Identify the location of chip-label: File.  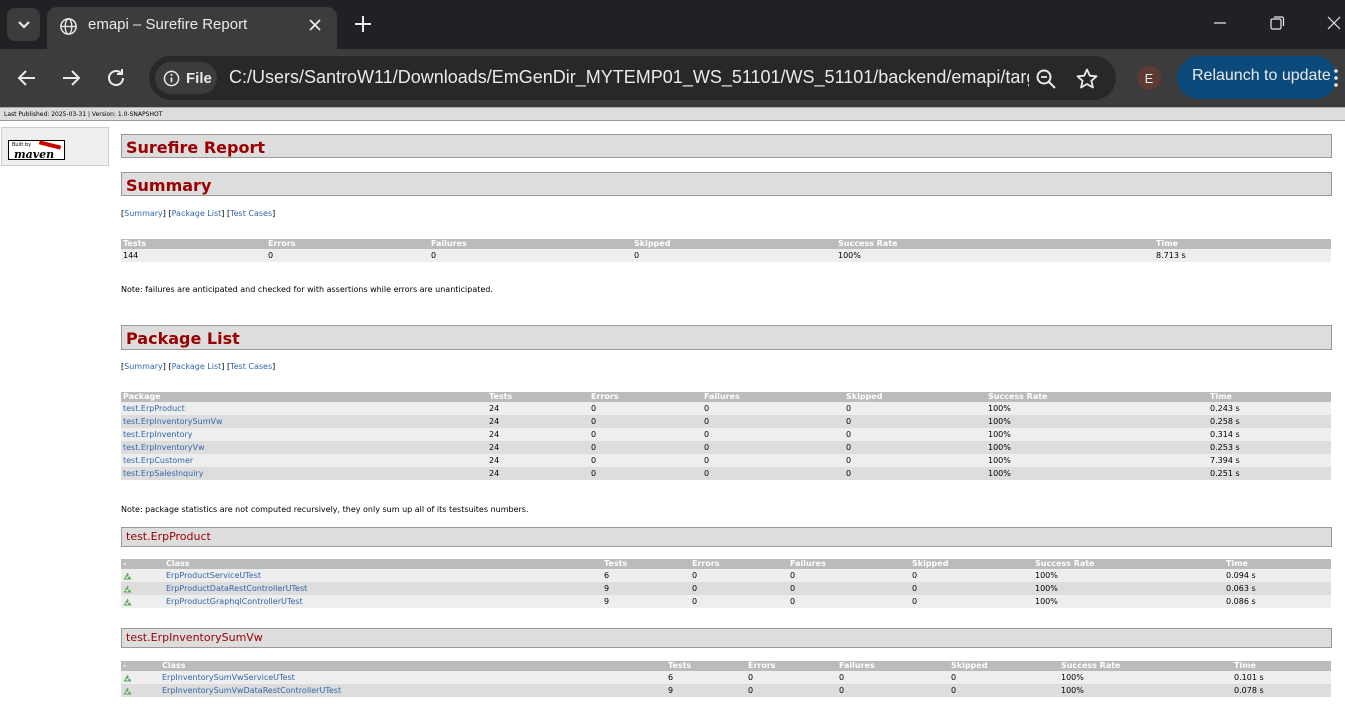
(199, 78).